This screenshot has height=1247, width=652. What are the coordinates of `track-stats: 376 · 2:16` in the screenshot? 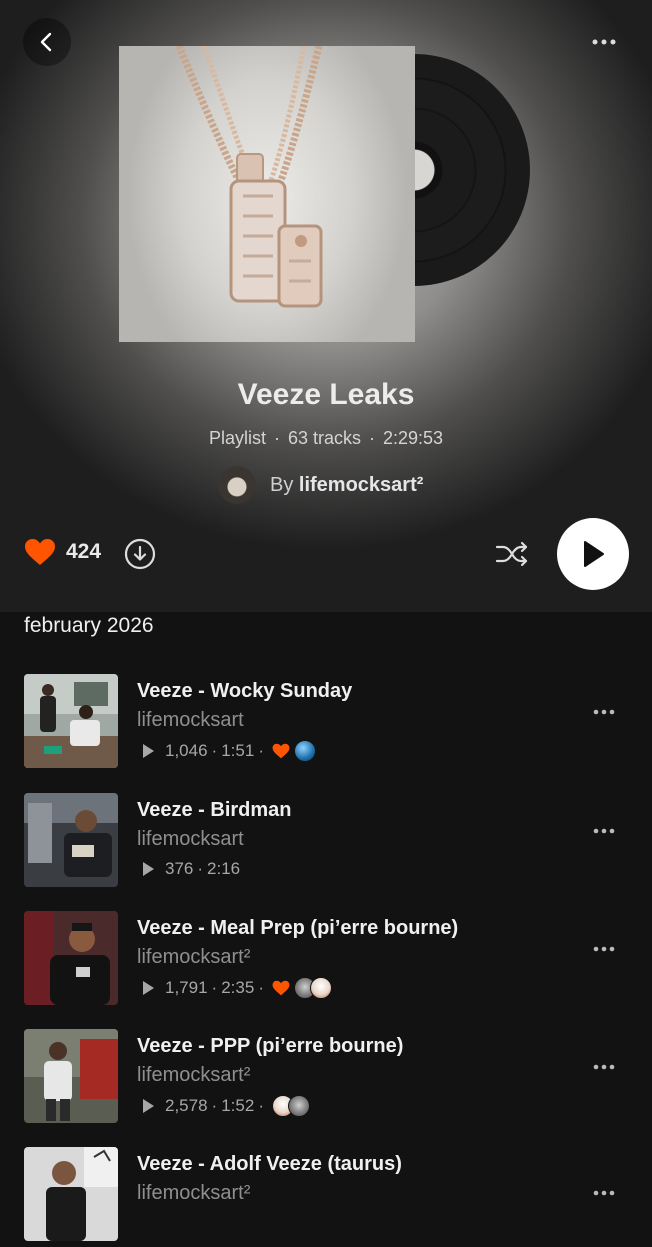 It's located at (190, 869).